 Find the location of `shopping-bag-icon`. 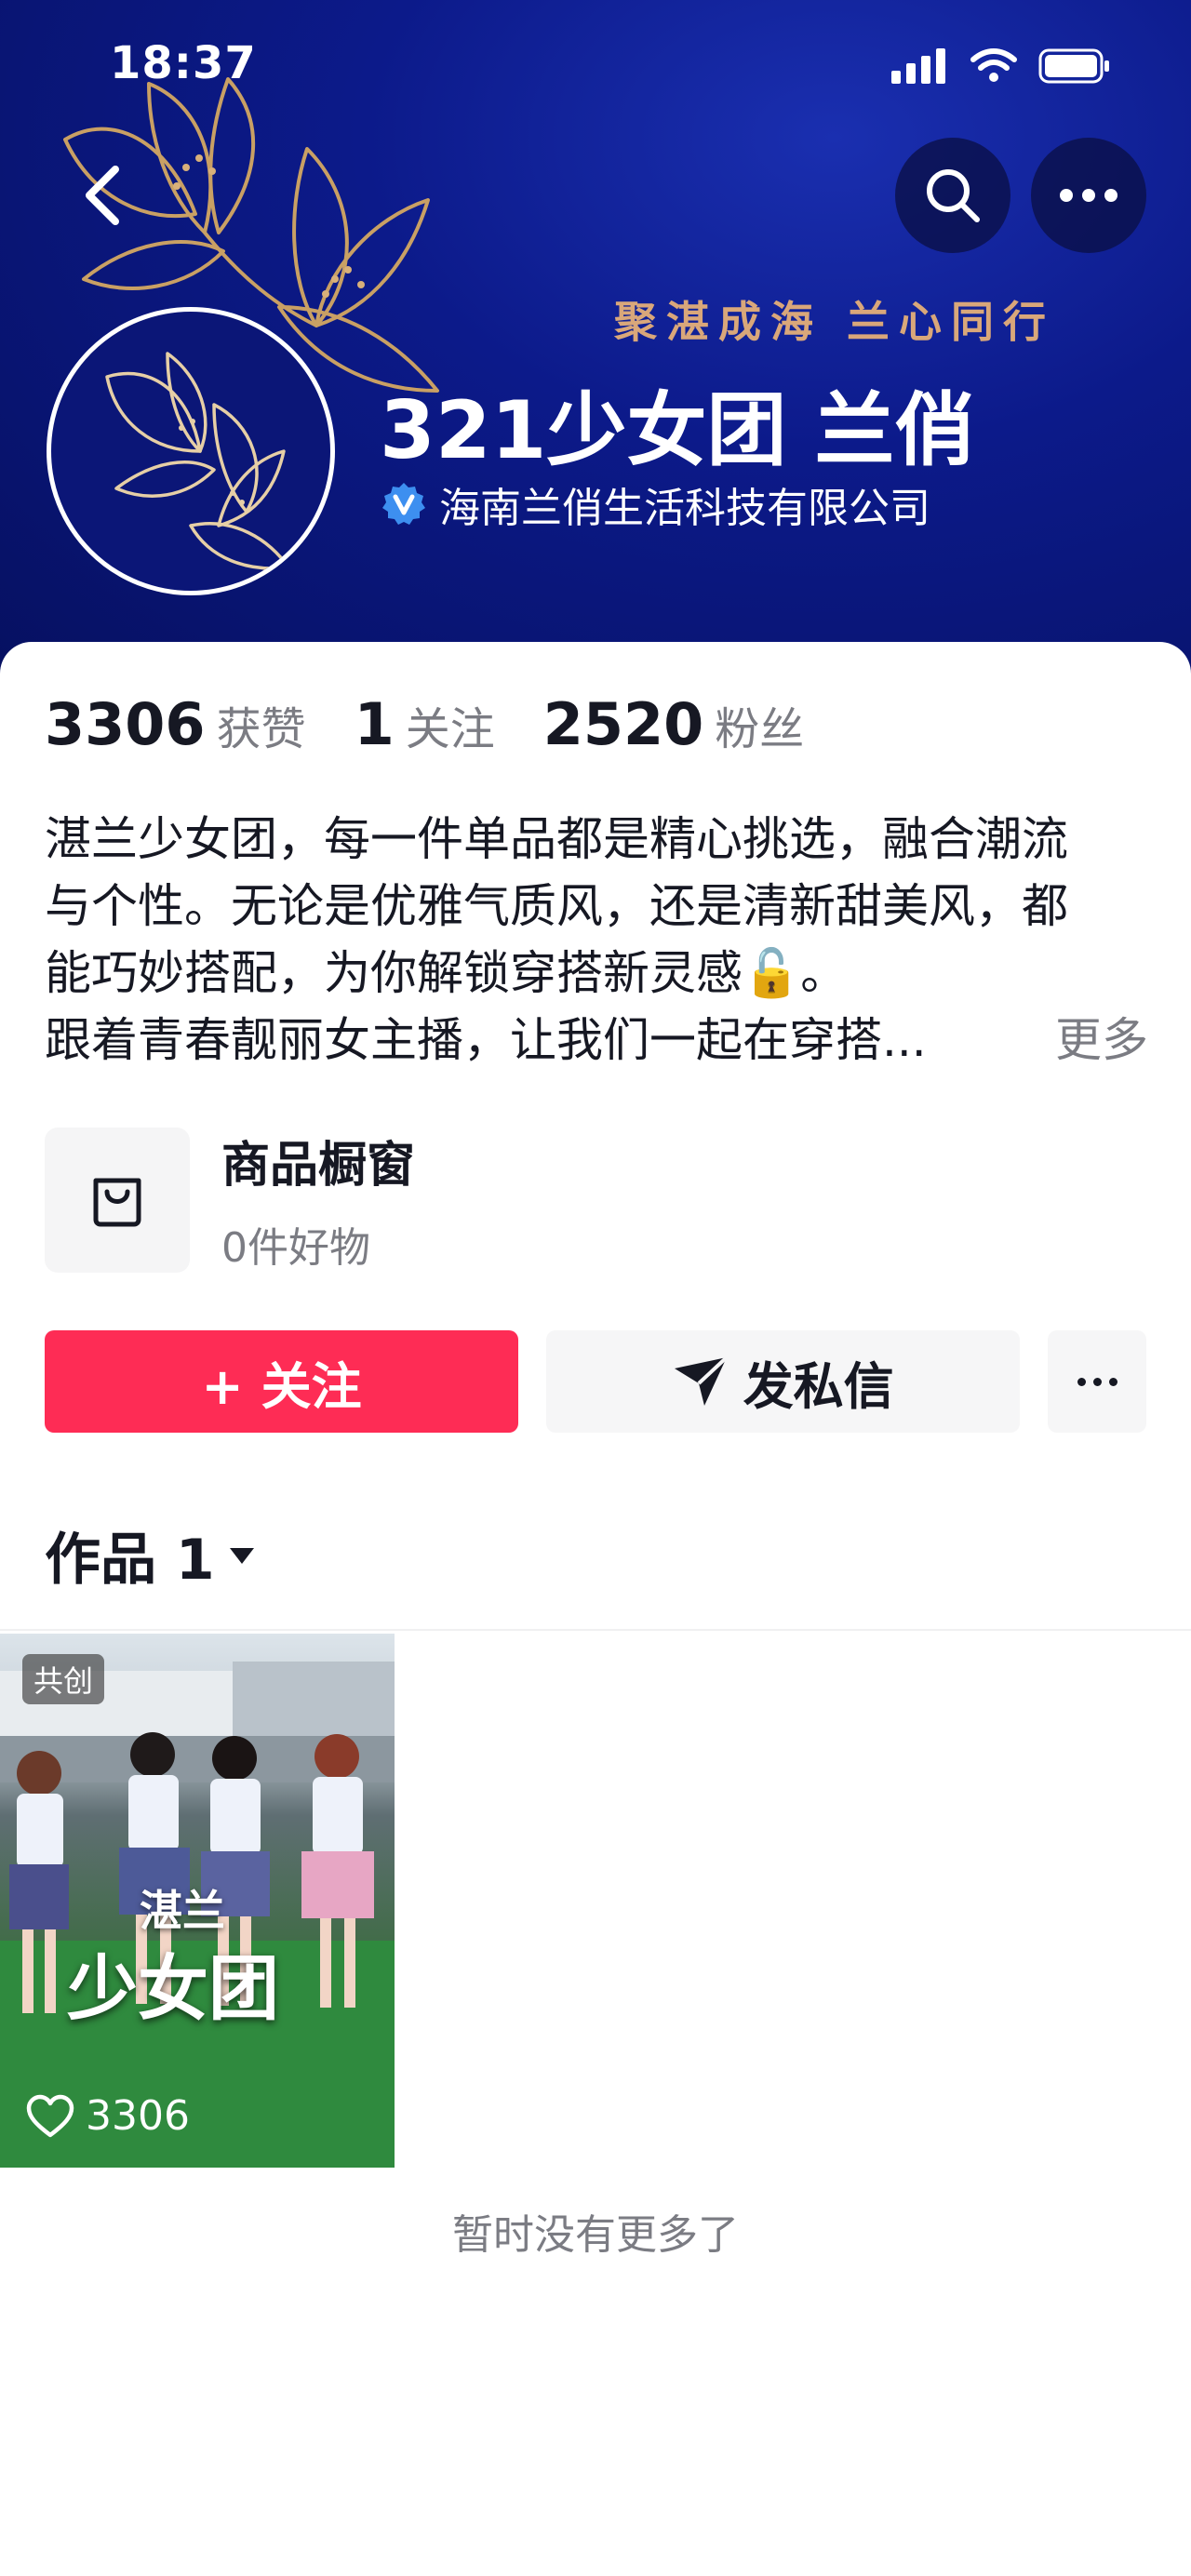

shopping-bag-icon is located at coordinates (117, 1202).